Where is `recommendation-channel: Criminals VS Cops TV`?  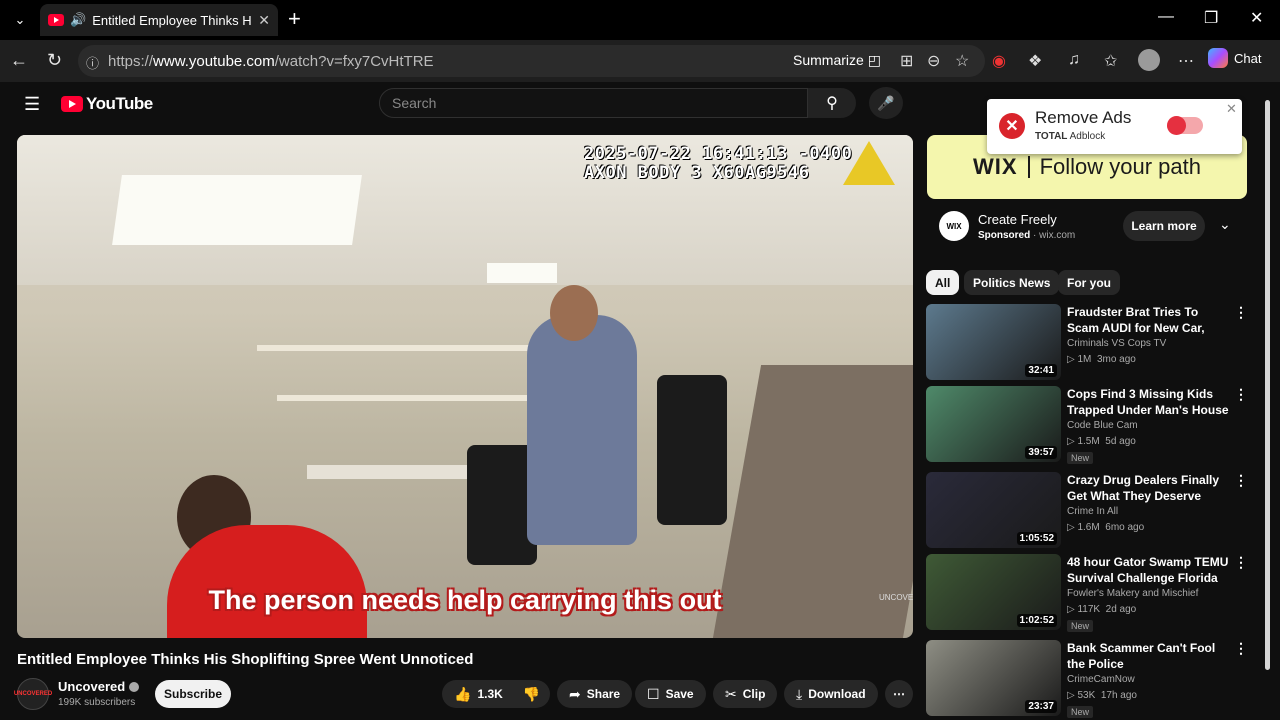
recommendation-channel: Criminals VS Cops TV is located at coordinates (1116, 343).